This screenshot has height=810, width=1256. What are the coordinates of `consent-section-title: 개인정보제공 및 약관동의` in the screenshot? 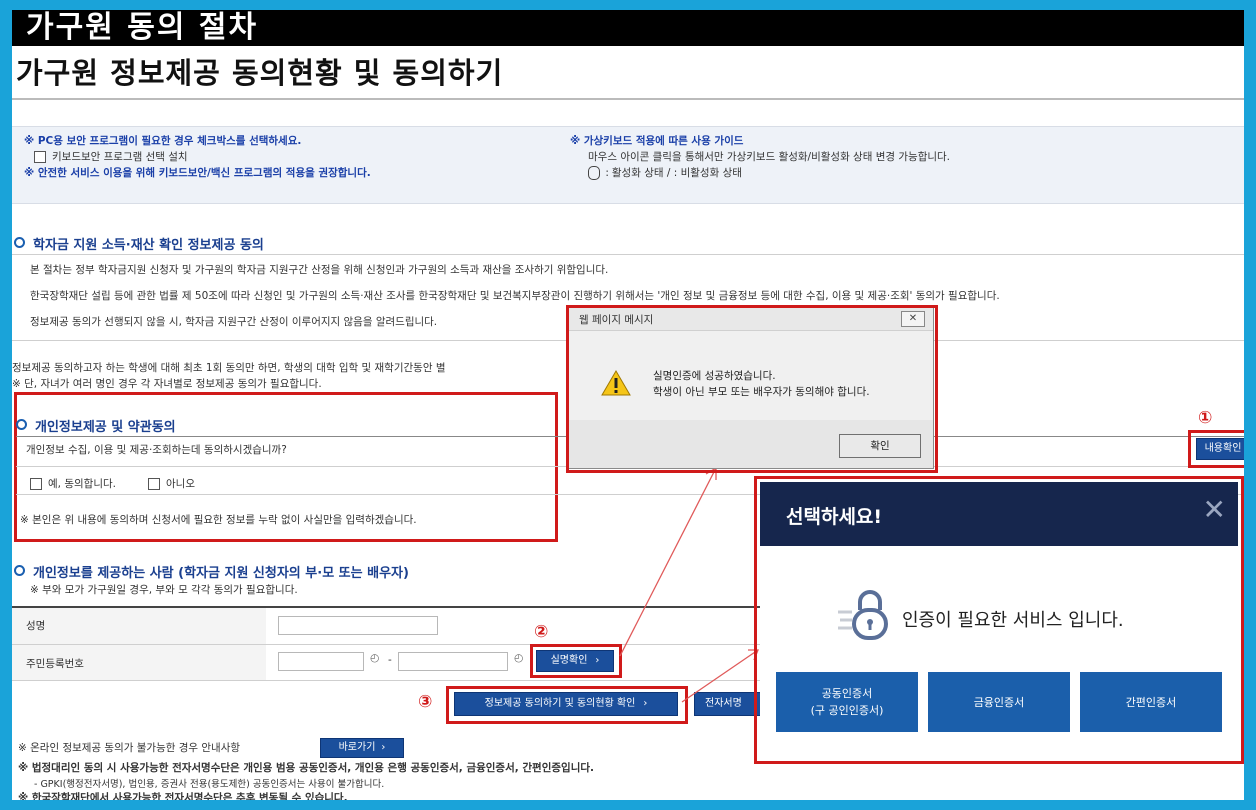 It's located at (96, 425).